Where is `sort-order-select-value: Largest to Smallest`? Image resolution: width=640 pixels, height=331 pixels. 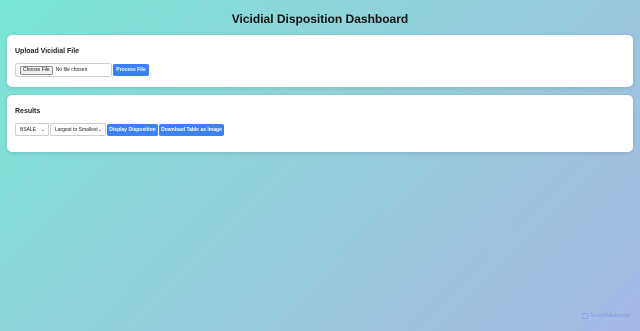 sort-order-select-value: Largest to Smallest is located at coordinates (76, 129).